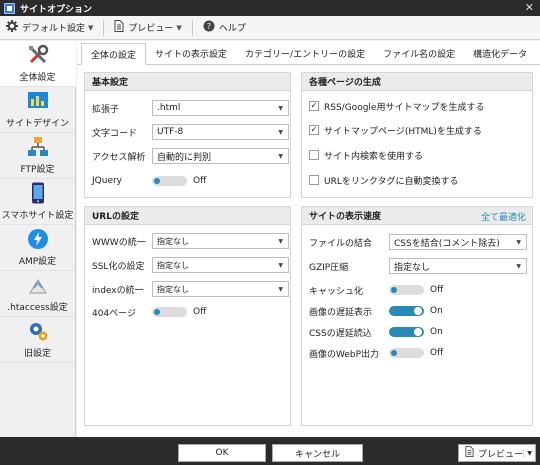  Describe the element at coordinates (406, 311) in the screenshot. I see `lazy-image-toggle` at that location.